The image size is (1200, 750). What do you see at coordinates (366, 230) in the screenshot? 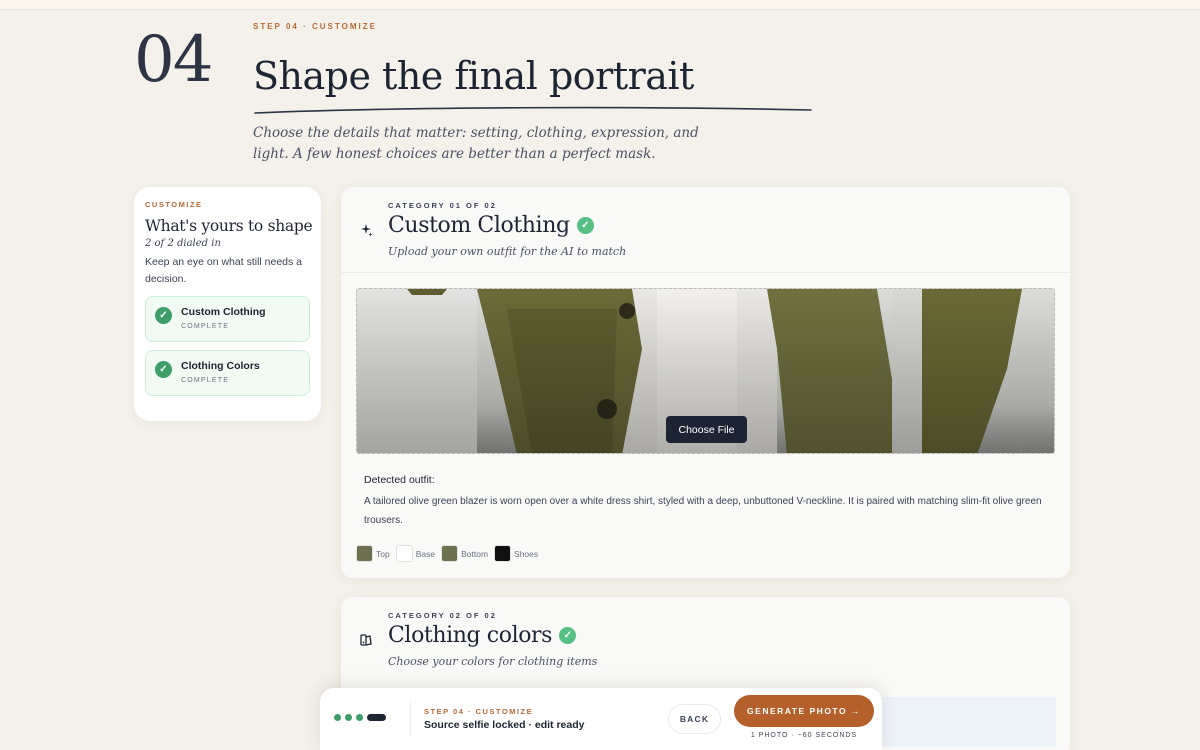
I see `sparkles-icon` at bounding box center [366, 230].